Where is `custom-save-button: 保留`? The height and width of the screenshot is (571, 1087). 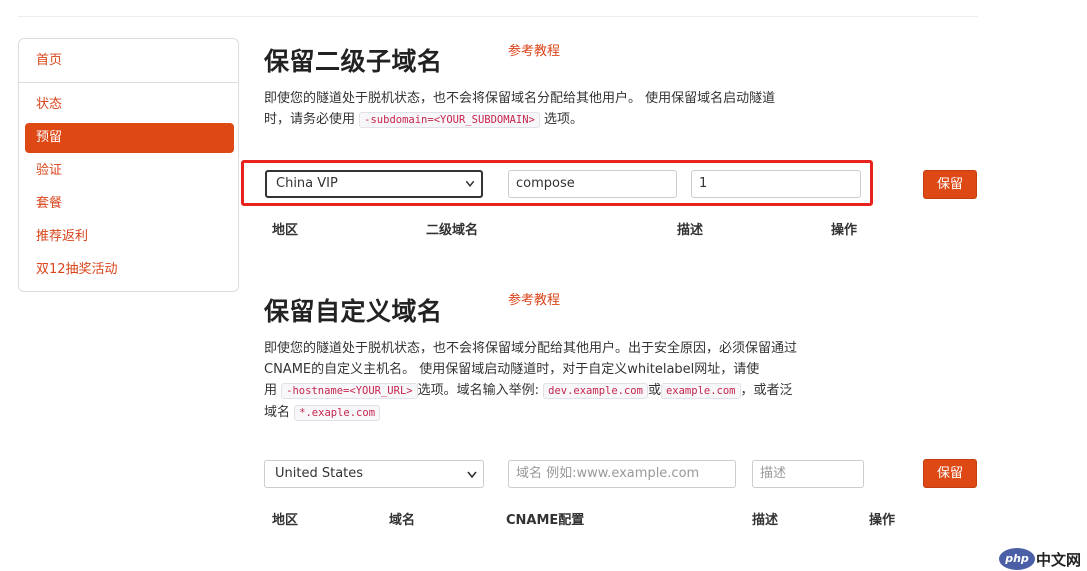 custom-save-button: 保留 is located at coordinates (950, 473).